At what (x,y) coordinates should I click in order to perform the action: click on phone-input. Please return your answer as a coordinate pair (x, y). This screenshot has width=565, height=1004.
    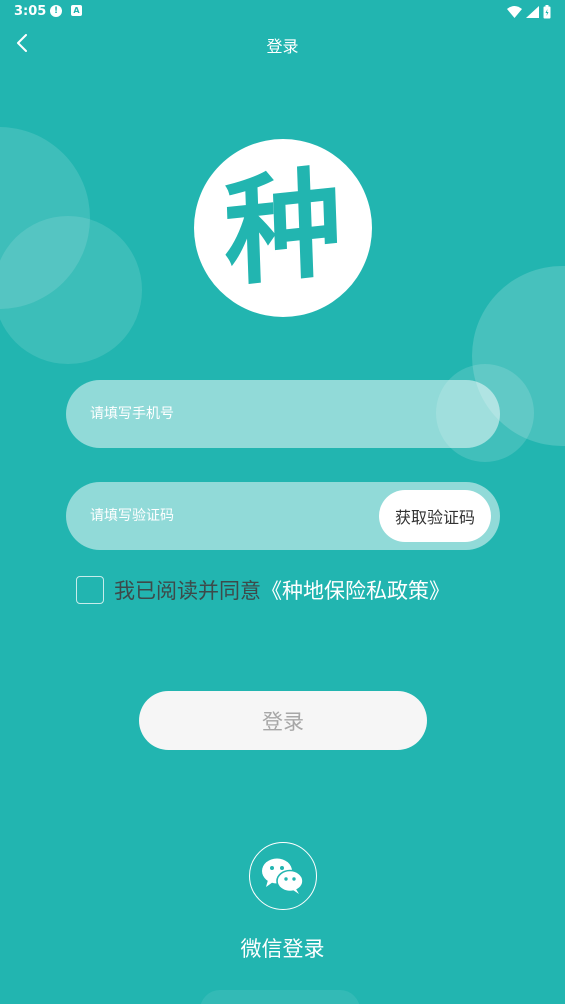
    Looking at the image, I should click on (280, 414).